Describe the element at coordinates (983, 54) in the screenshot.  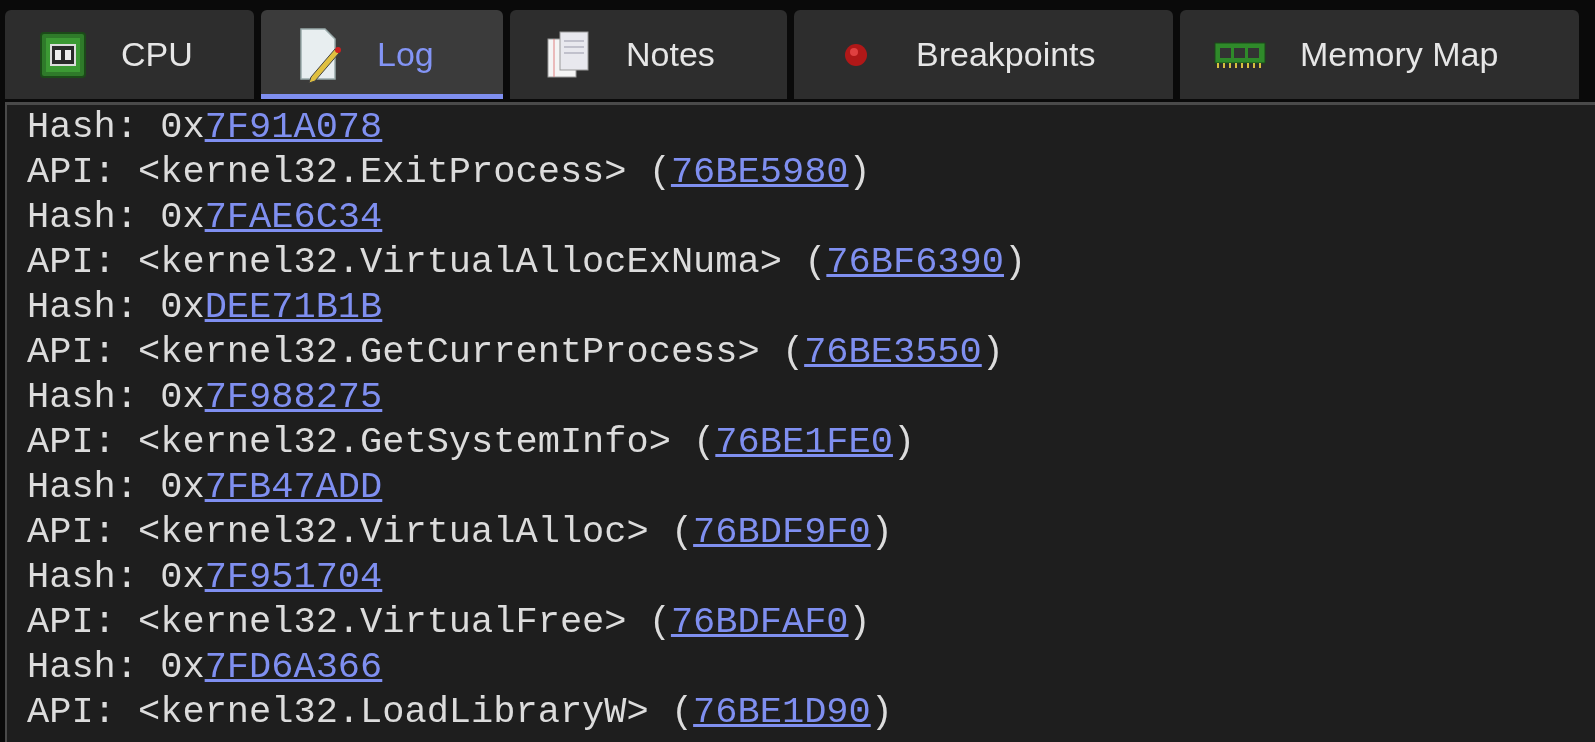
I see `tab: Breakpoints` at that location.